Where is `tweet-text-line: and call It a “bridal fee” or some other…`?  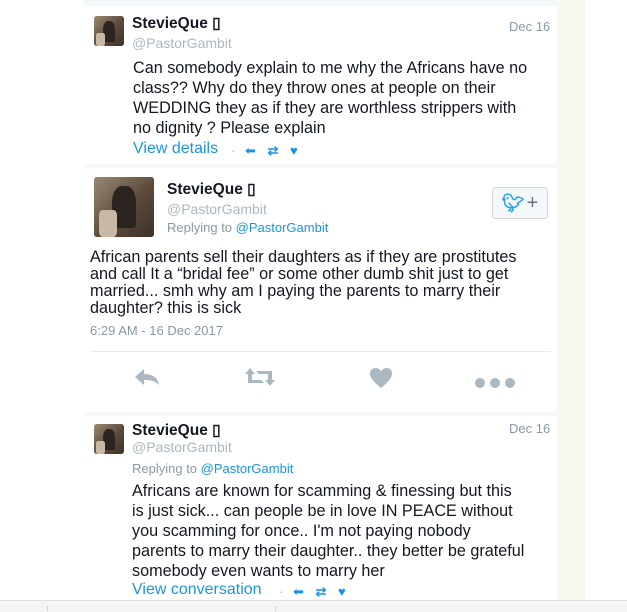
tweet-text-line: and call It a “bridal fee” or some other… is located at coordinates (299, 274).